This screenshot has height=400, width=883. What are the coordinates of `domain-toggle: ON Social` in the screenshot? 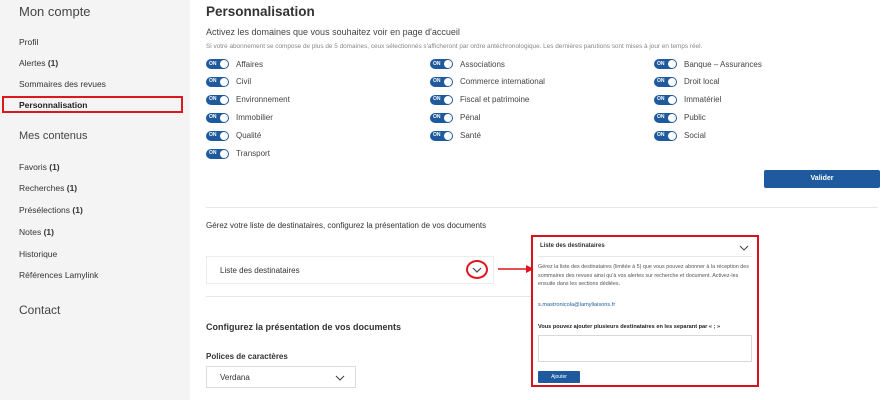 It's located at (680, 135).